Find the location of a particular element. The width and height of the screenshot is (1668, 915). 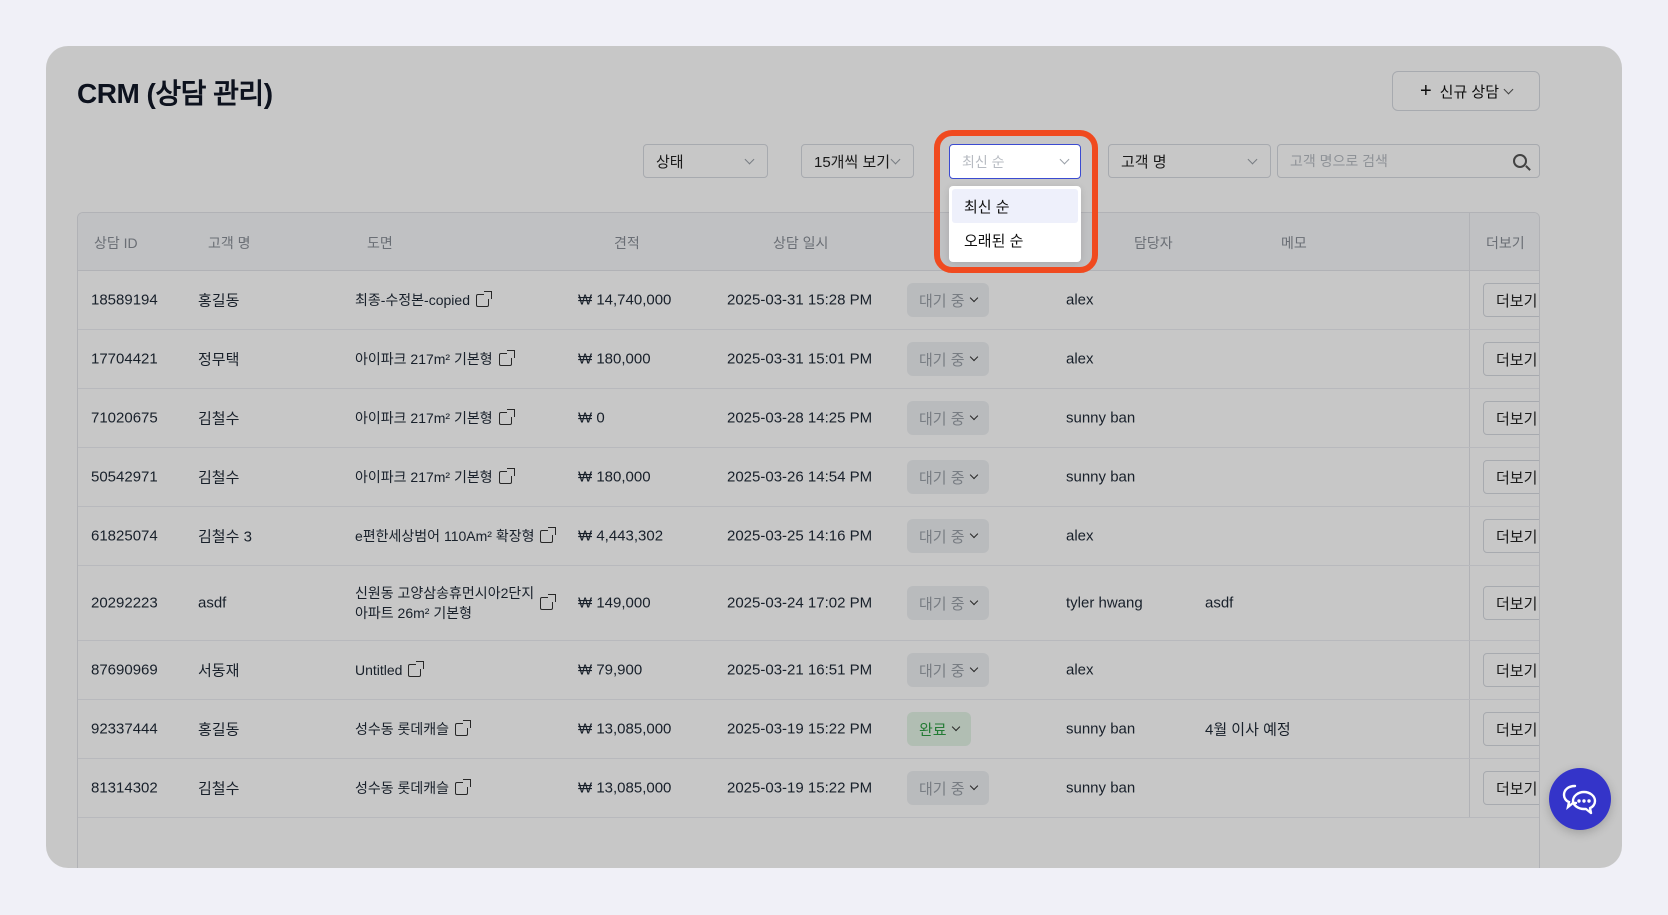

estimate: ₩ 149,000 is located at coordinates (614, 603).